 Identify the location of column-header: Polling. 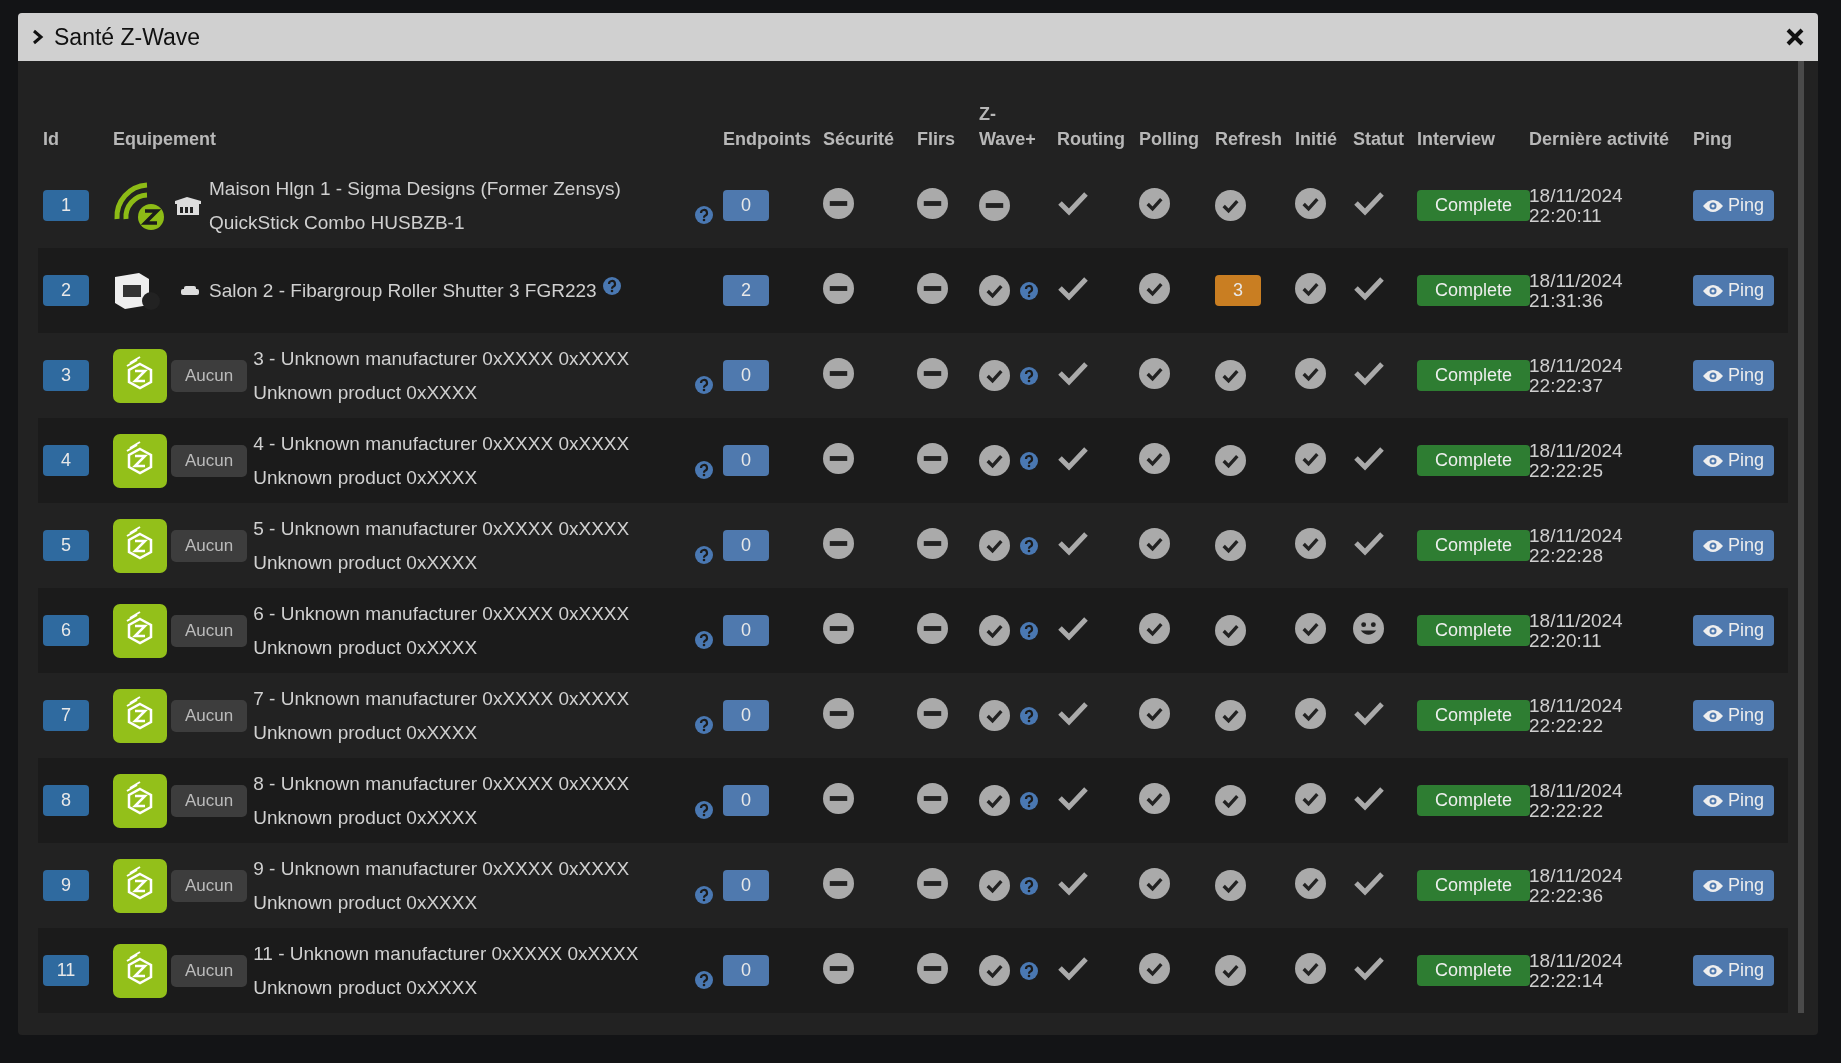
(1169, 139).